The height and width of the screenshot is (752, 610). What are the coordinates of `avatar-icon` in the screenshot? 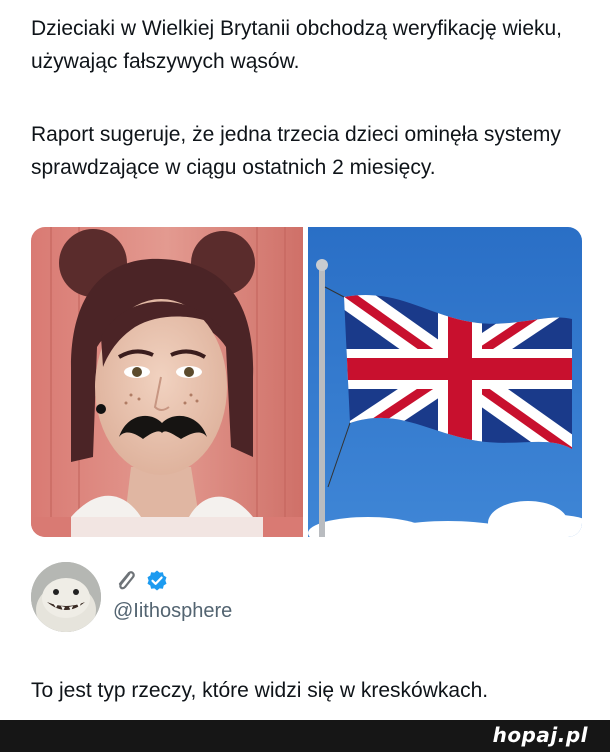 It's located at (66, 597).